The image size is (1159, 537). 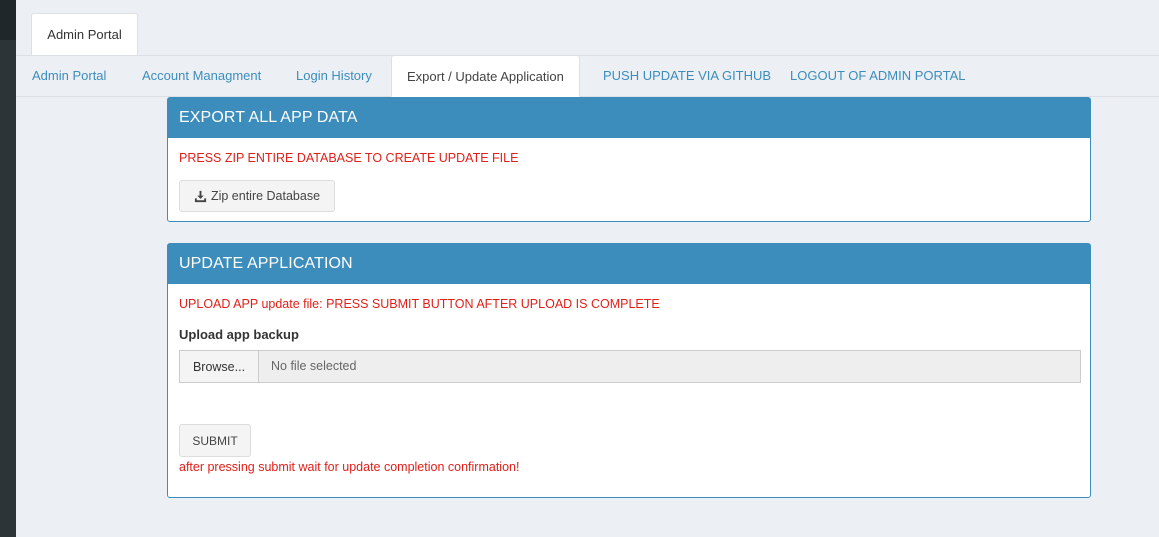 I want to click on upload-label: Upload app backup, so click(x=239, y=334).